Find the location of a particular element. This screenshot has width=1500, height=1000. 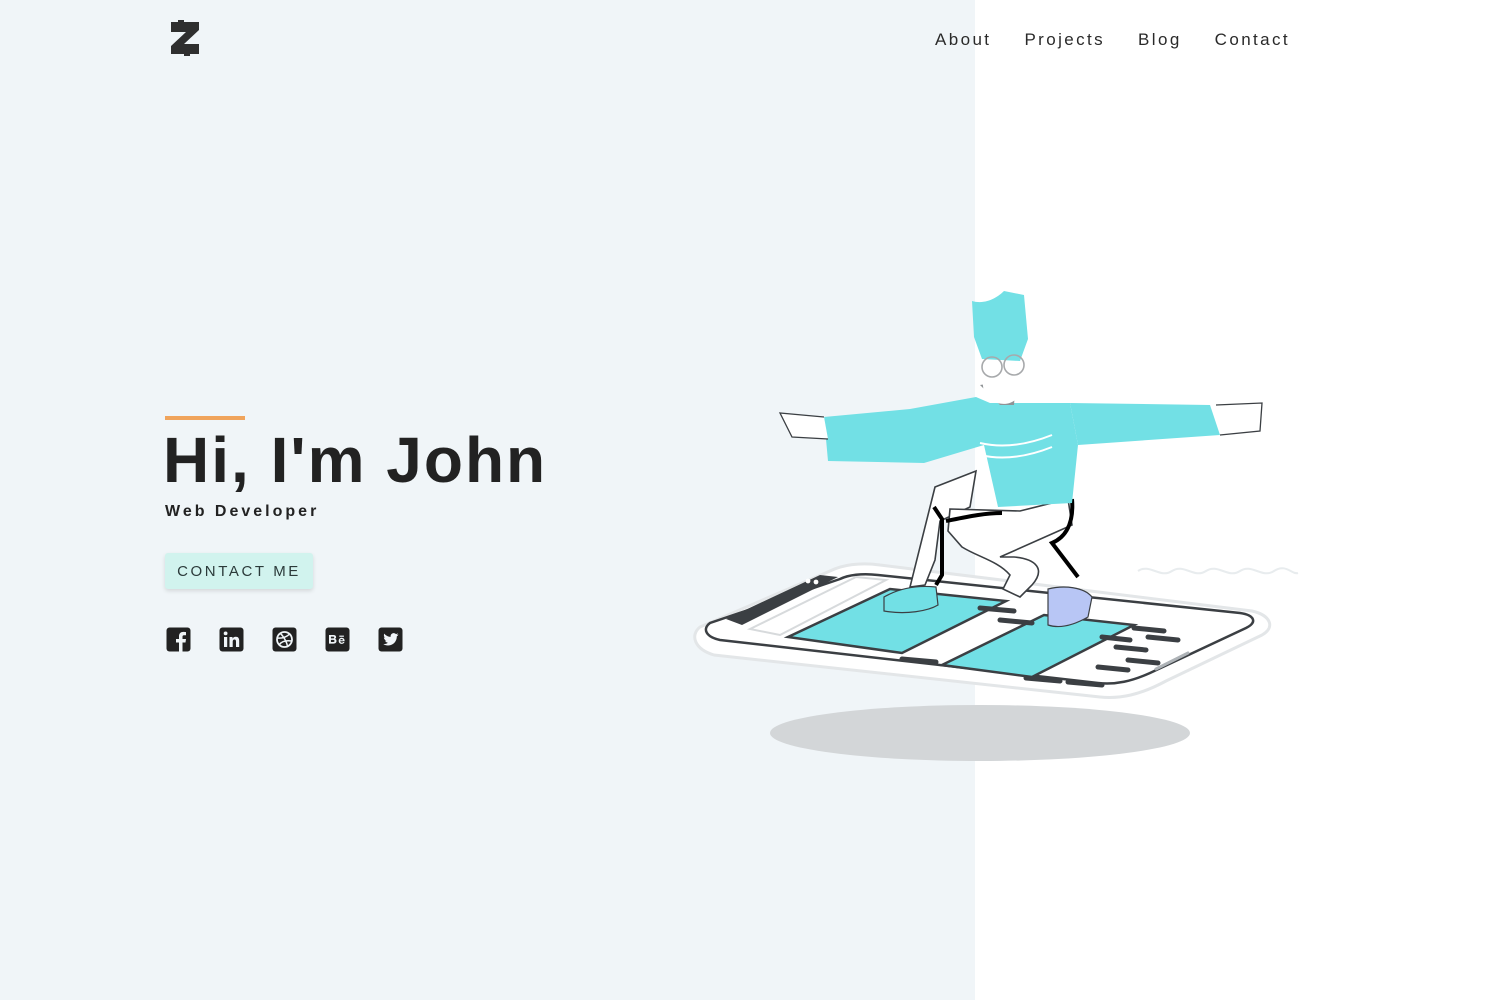

phone-illustration is located at coordinates (982, 630).